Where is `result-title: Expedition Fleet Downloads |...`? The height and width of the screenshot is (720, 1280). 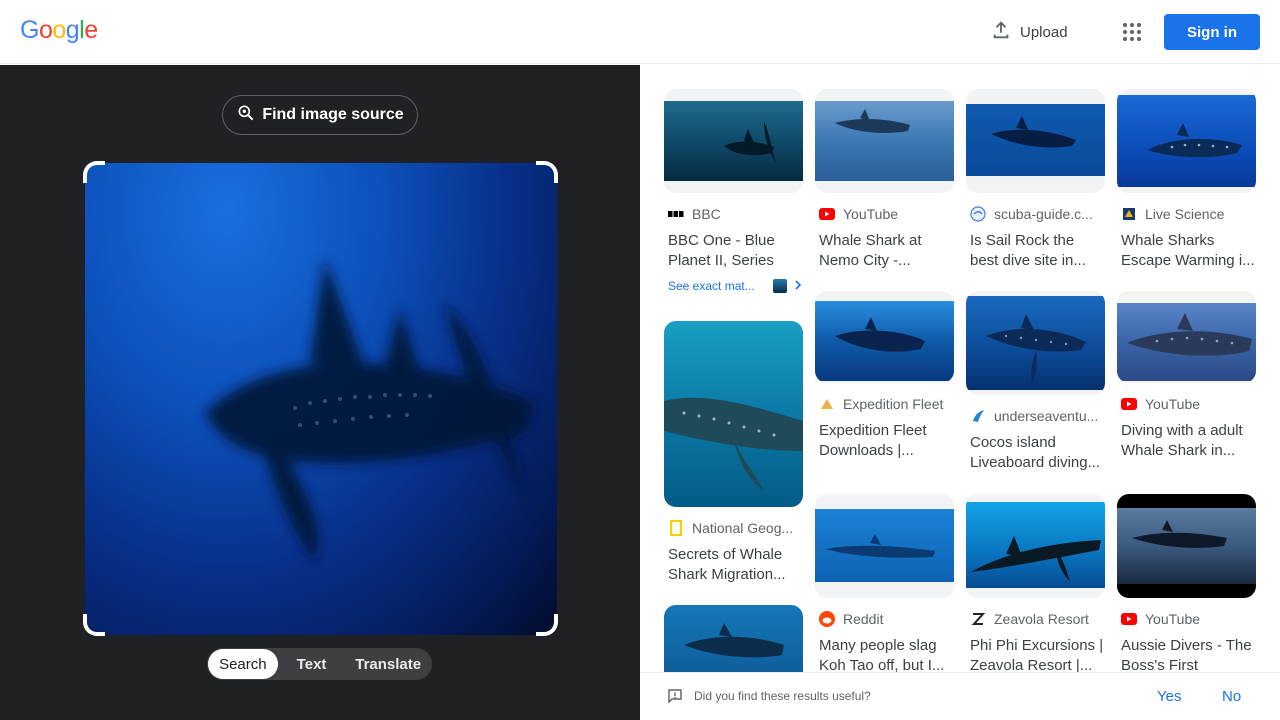 result-title: Expedition Fleet Downloads |... is located at coordinates (884, 441).